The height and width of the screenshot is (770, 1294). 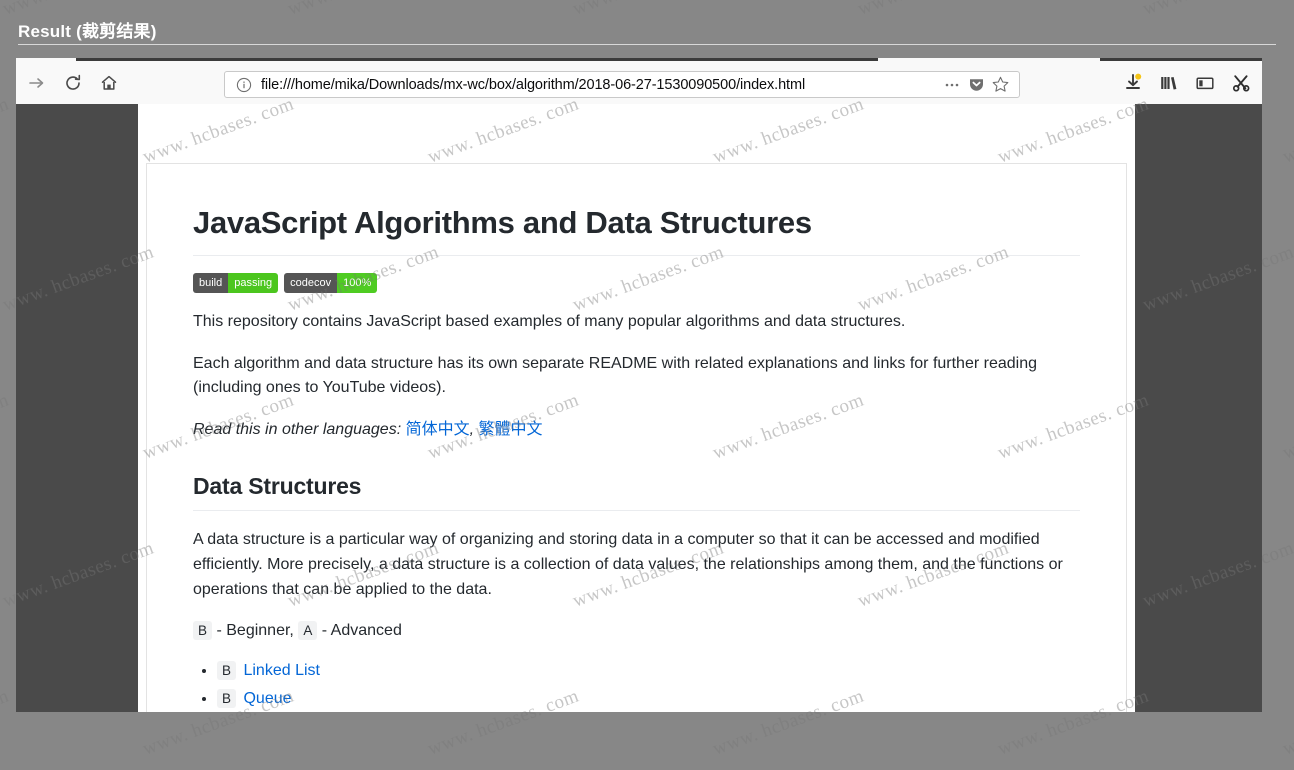 I want to click on forward-arrow-icon, so click(x=37, y=83).